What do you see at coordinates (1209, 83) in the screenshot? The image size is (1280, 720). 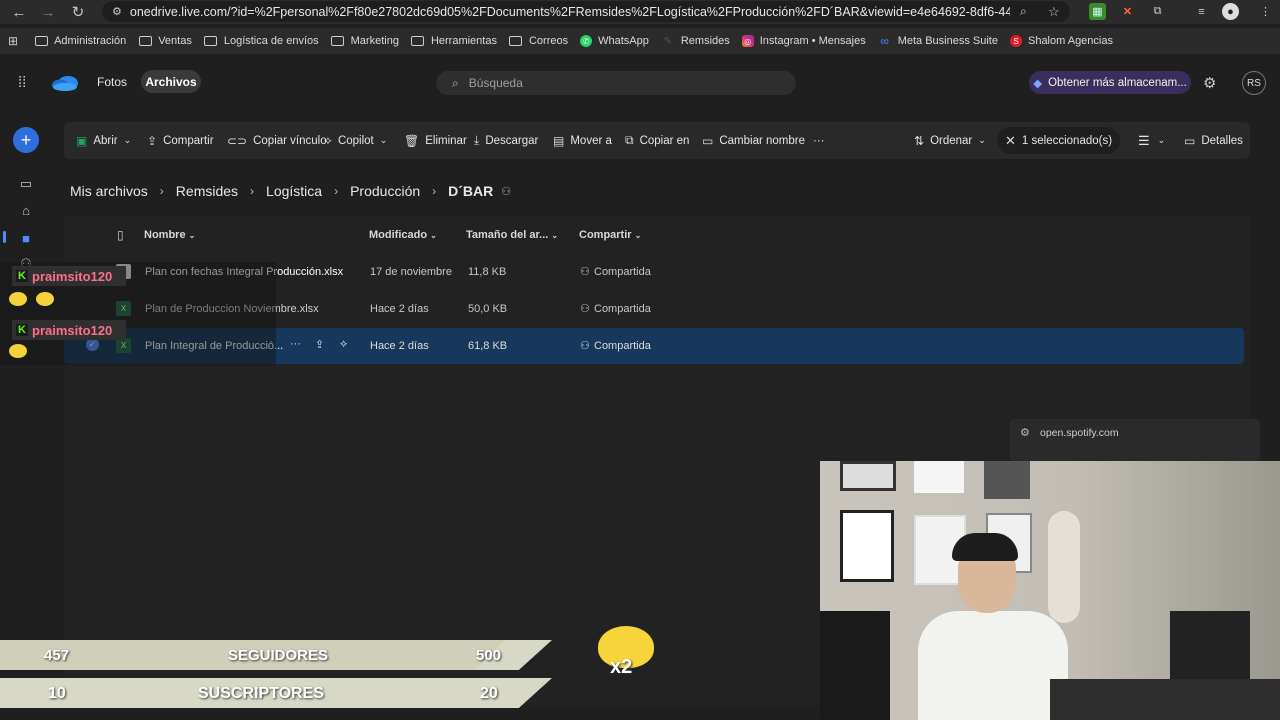 I see `settings-gear-icon: ⚙` at bounding box center [1209, 83].